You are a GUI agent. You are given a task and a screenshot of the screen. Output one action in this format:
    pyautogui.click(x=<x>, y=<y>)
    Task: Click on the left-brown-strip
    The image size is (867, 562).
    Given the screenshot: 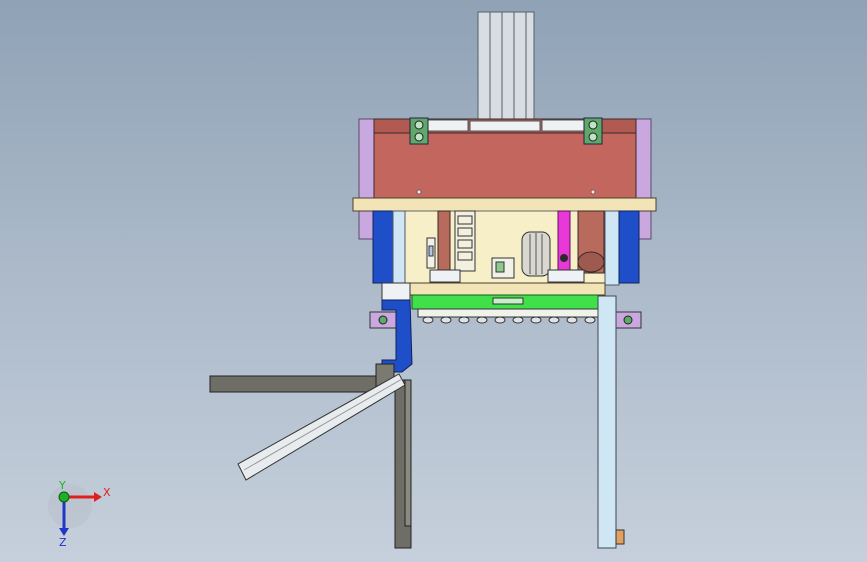 What is the action you would take?
    pyautogui.click(x=444, y=242)
    